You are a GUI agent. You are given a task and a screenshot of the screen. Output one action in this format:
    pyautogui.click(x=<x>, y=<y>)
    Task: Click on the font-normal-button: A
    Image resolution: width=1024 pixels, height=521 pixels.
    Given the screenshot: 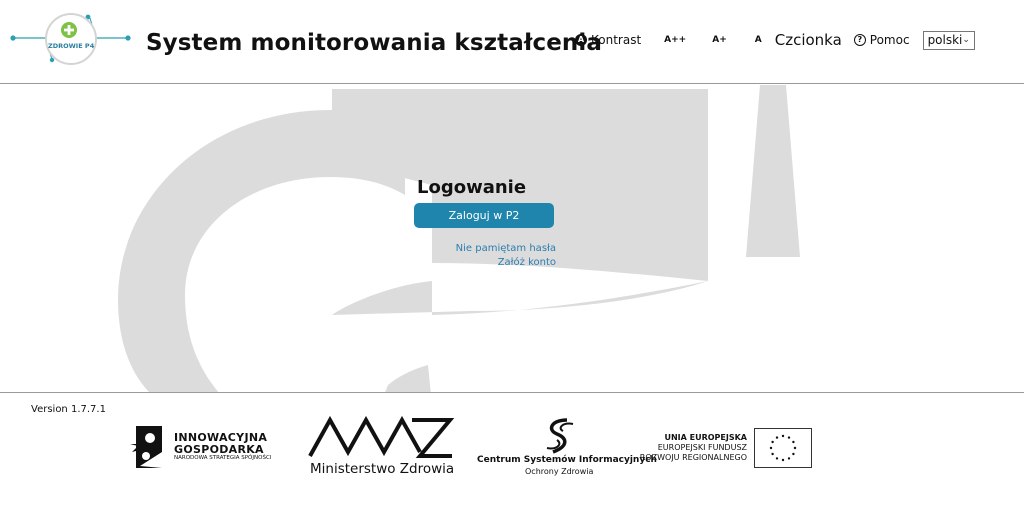 What is the action you would take?
    pyautogui.click(x=758, y=40)
    